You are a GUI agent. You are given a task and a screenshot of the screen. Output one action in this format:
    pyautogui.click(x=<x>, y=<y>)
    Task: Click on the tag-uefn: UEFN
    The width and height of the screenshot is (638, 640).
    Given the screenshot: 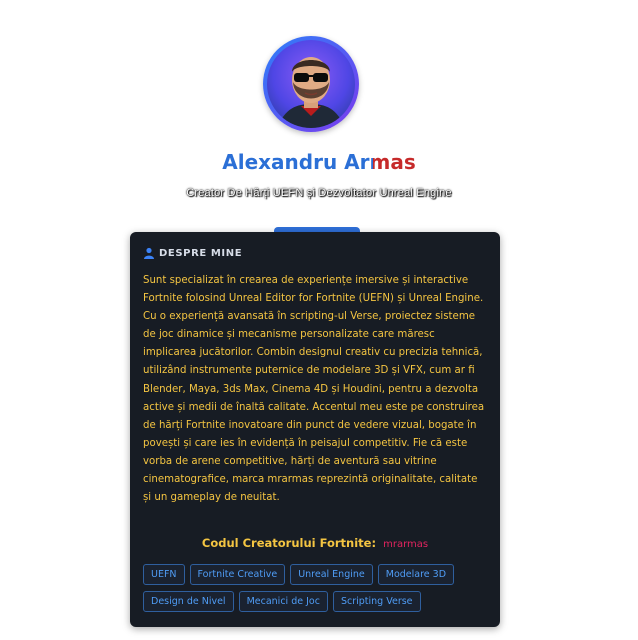 What is the action you would take?
    pyautogui.click(x=164, y=574)
    